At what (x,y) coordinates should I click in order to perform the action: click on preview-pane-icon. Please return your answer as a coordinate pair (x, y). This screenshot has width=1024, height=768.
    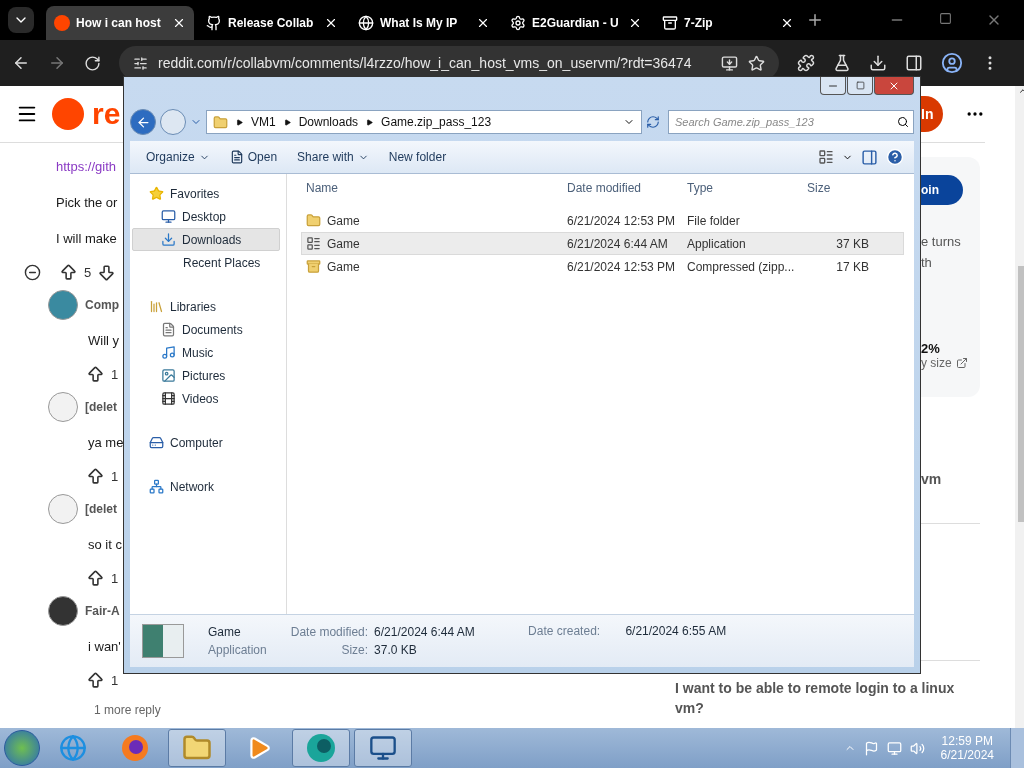
    Looking at the image, I should click on (869, 157).